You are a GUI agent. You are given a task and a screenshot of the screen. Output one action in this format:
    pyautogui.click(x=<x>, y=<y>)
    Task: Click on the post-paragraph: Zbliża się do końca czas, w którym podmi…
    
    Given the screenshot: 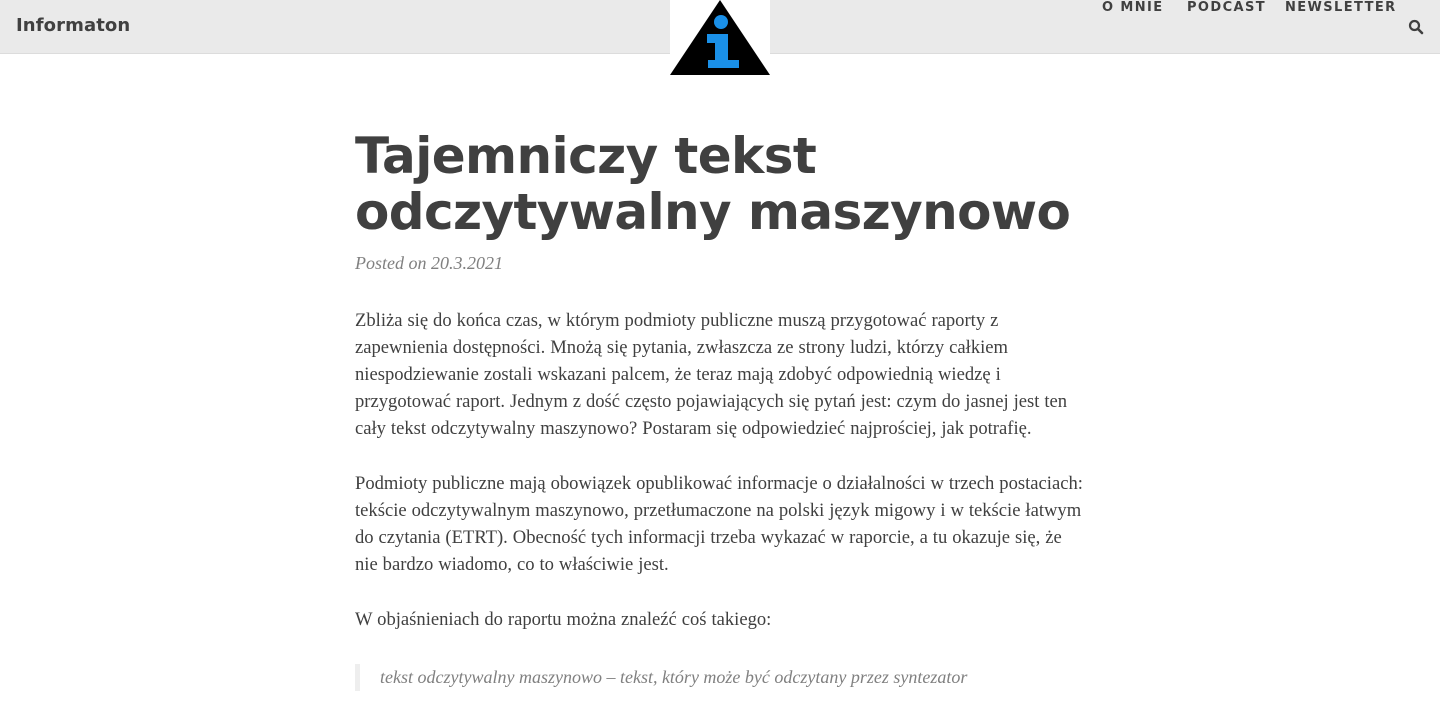 What is the action you would take?
    pyautogui.click(x=711, y=374)
    